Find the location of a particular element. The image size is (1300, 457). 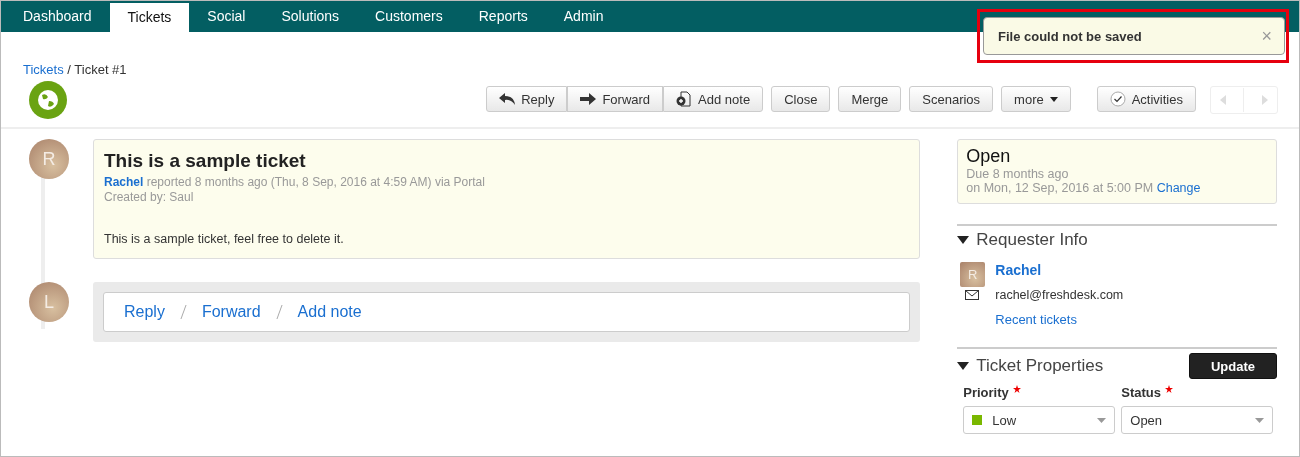

nav-tab: Reports is located at coordinates (503, 16).